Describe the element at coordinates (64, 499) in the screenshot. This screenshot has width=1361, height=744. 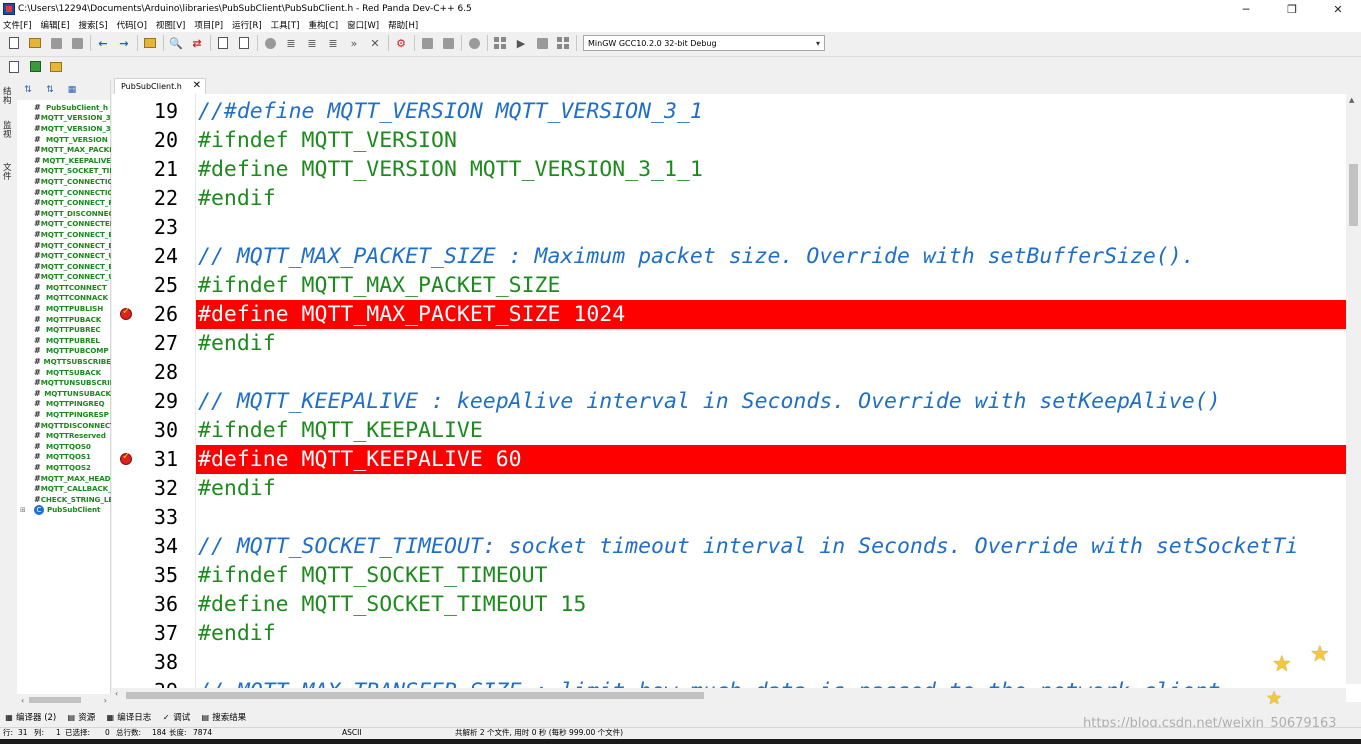
I see `list-item: #CHECK_STRING_LENGTH` at that location.